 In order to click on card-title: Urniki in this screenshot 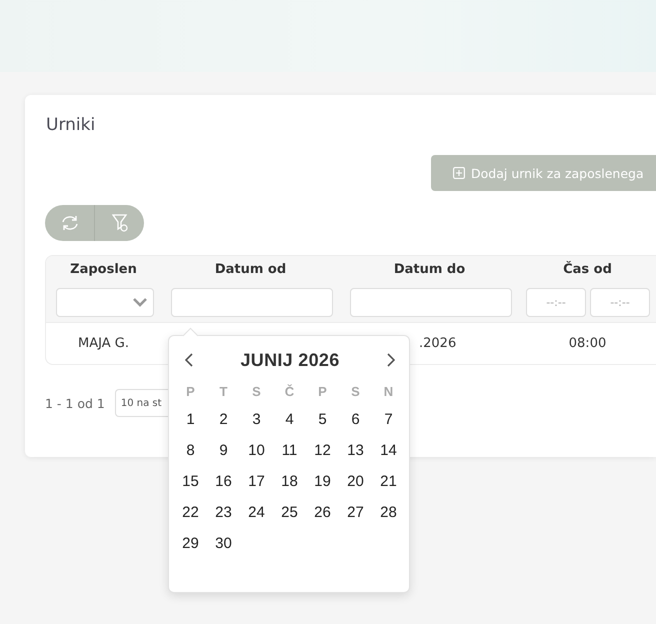, I will do `click(71, 125)`.